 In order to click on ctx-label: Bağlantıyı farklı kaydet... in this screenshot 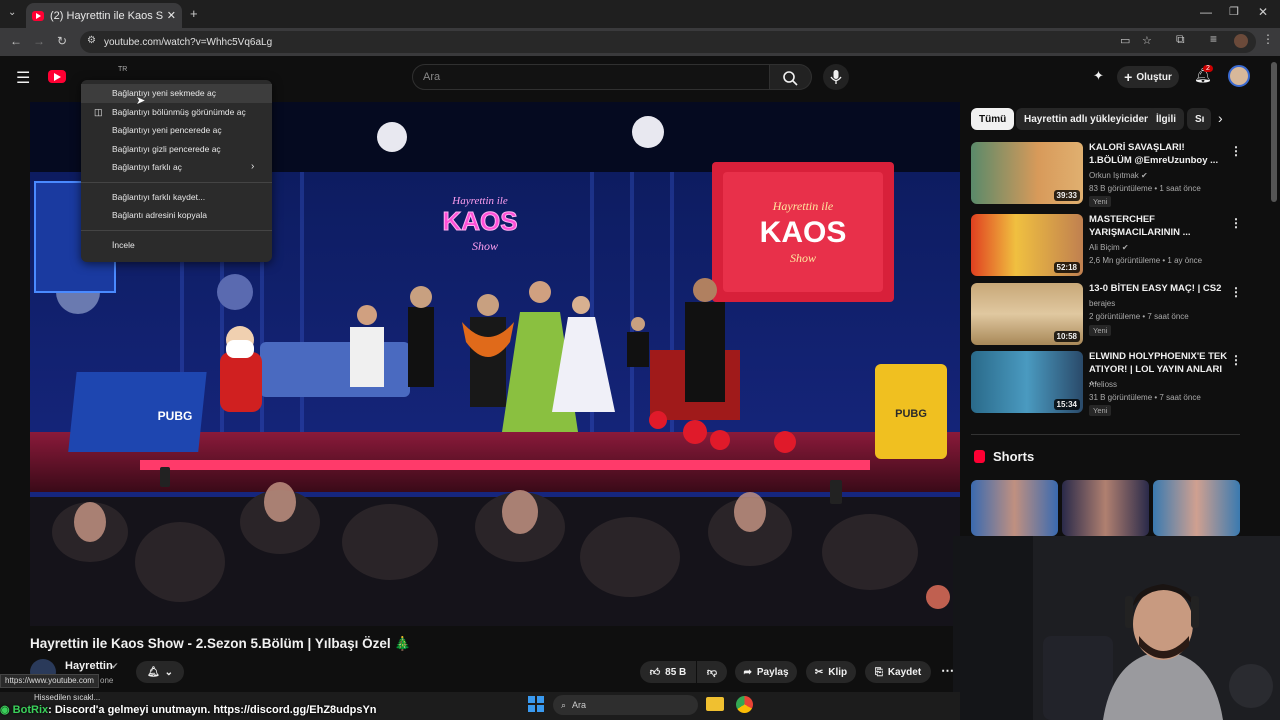, I will do `click(159, 196)`.